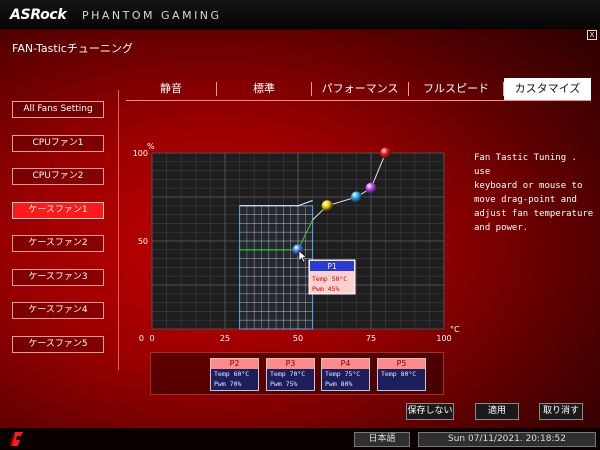  Describe the element at coordinates (345, 364) in the screenshot. I see `point-name: P4` at that location.